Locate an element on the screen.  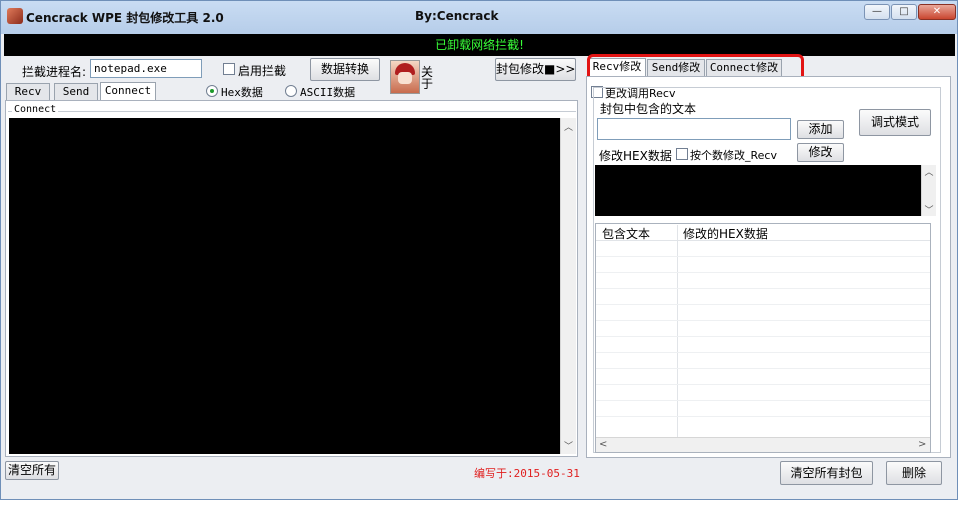
window-author: By:Cencrack is located at coordinates (457, 16).